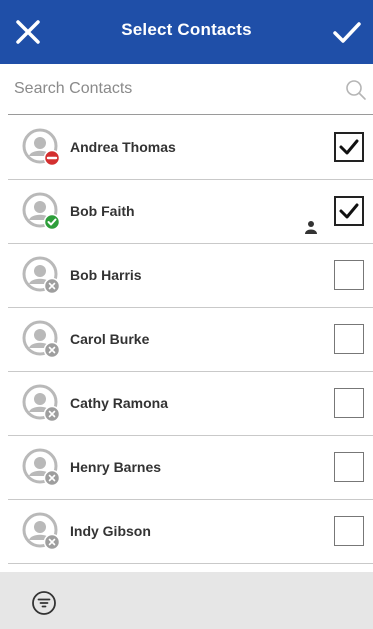 Image resolution: width=373 pixels, height=629 pixels. I want to click on search-bar, so click(190, 89).